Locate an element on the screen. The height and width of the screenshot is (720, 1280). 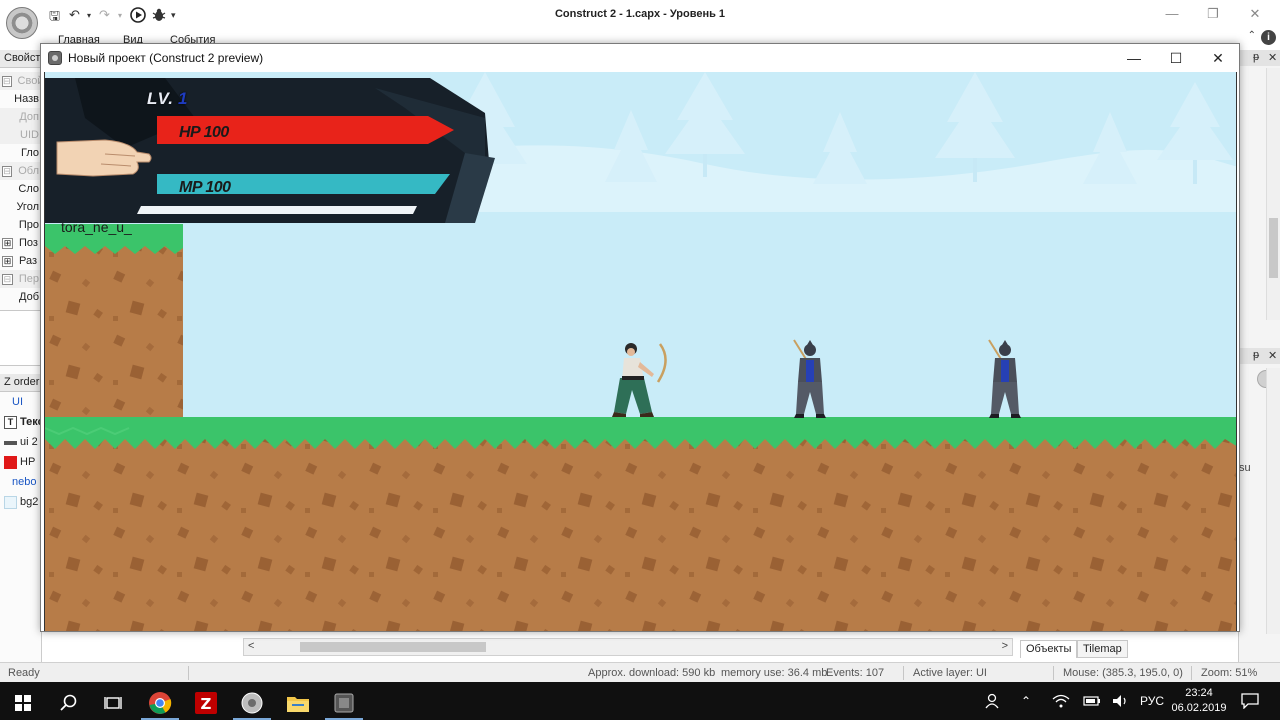
property-description-box is located at coordinates (20, 338).